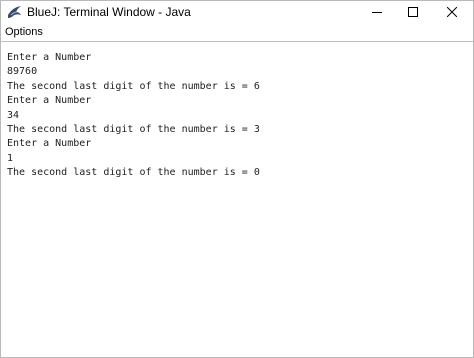  Describe the element at coordinates (237, 32) in the screenshot. I see `menu-bar: Options` at that location.